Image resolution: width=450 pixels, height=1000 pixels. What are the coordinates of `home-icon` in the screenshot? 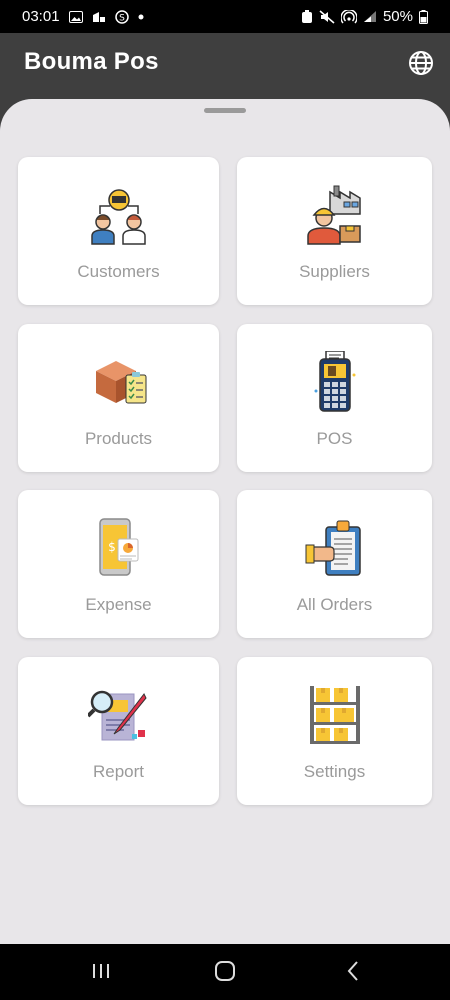 It's located at (225, 973).